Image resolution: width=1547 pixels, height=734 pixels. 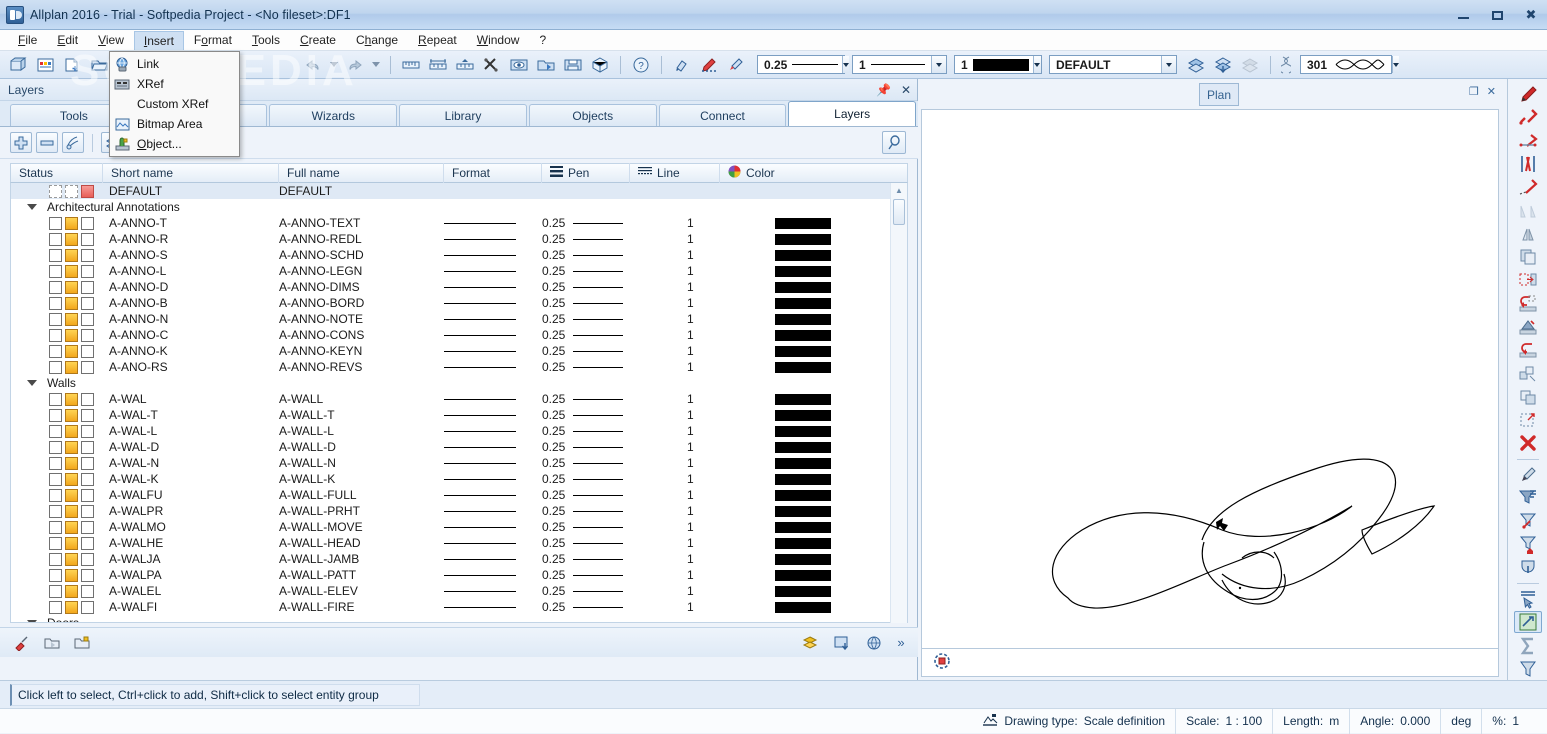 I want to click on undo-icon, so click(x=313, y=65).